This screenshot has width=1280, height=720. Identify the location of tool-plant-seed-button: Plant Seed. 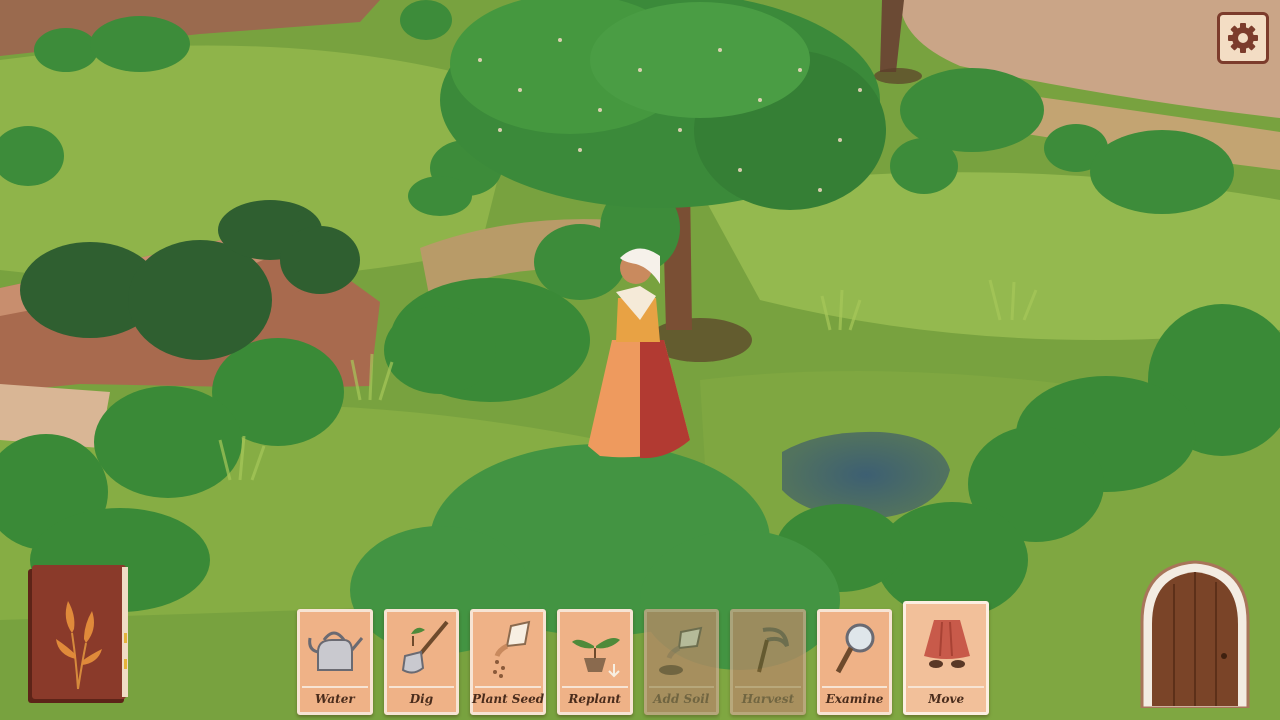
(508, 662).